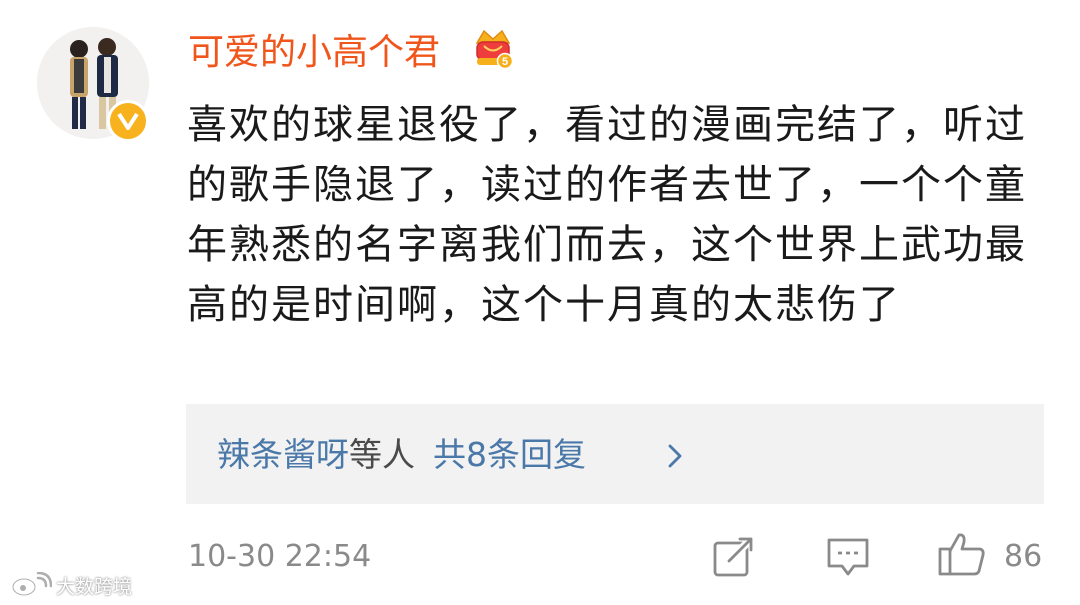 This screenshot has height=605, width=1080. I want to click on weibo-logo-icon, so click(31, 584).